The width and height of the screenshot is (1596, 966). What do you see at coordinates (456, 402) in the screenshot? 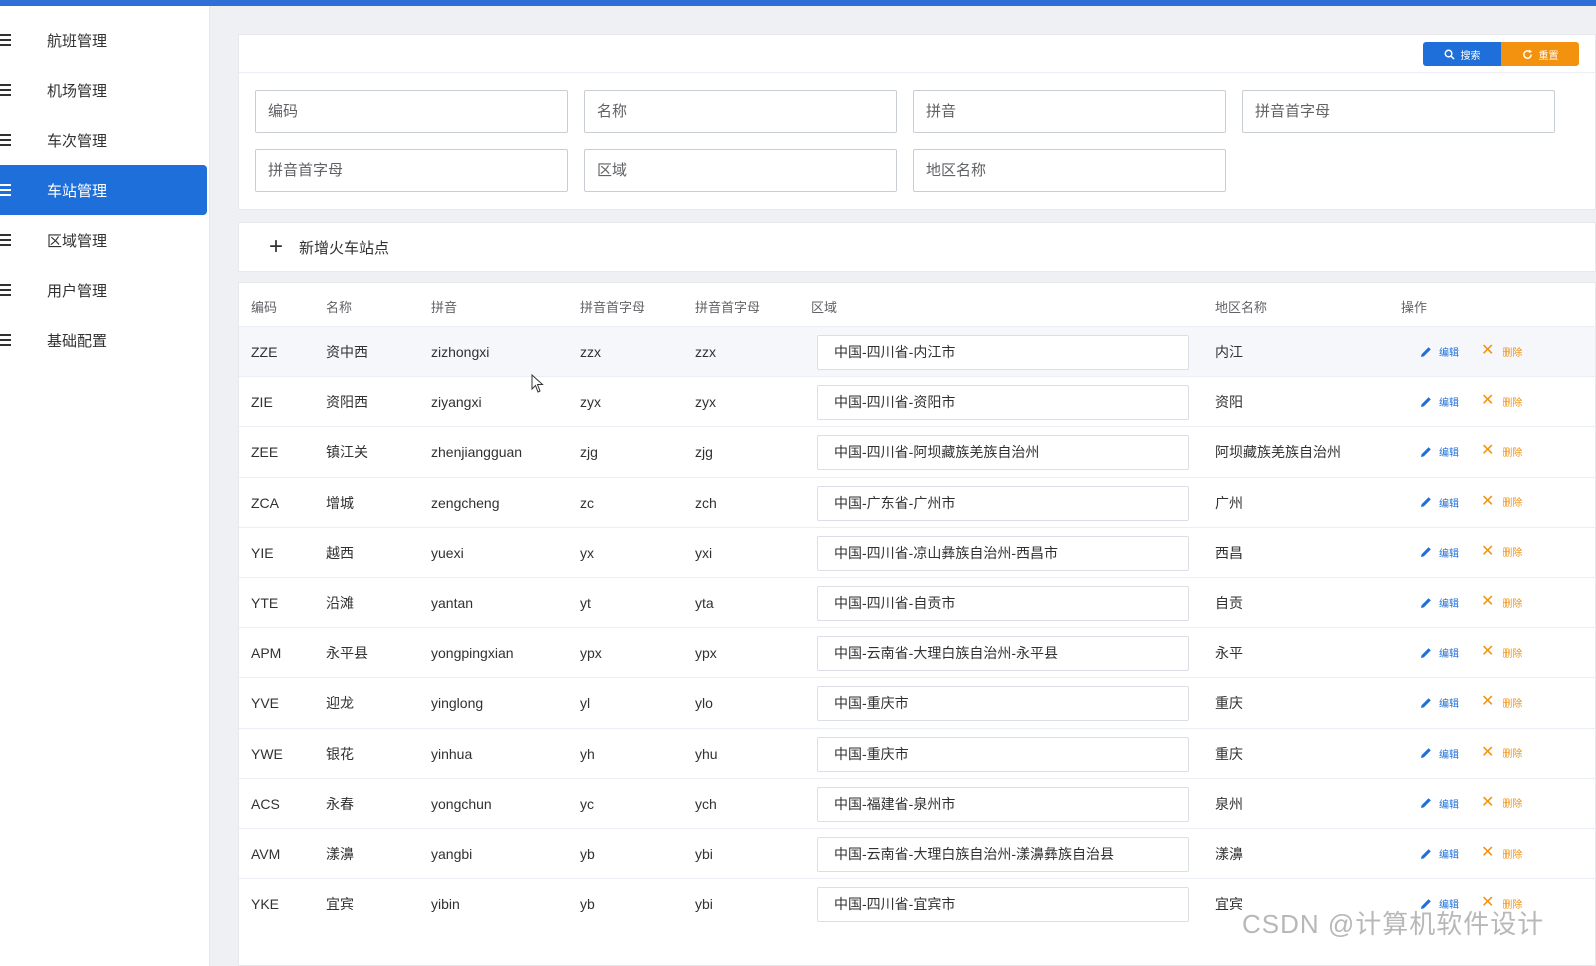
I see `cell-pinyin: ziyangxi` at bounding box center [456, 402].